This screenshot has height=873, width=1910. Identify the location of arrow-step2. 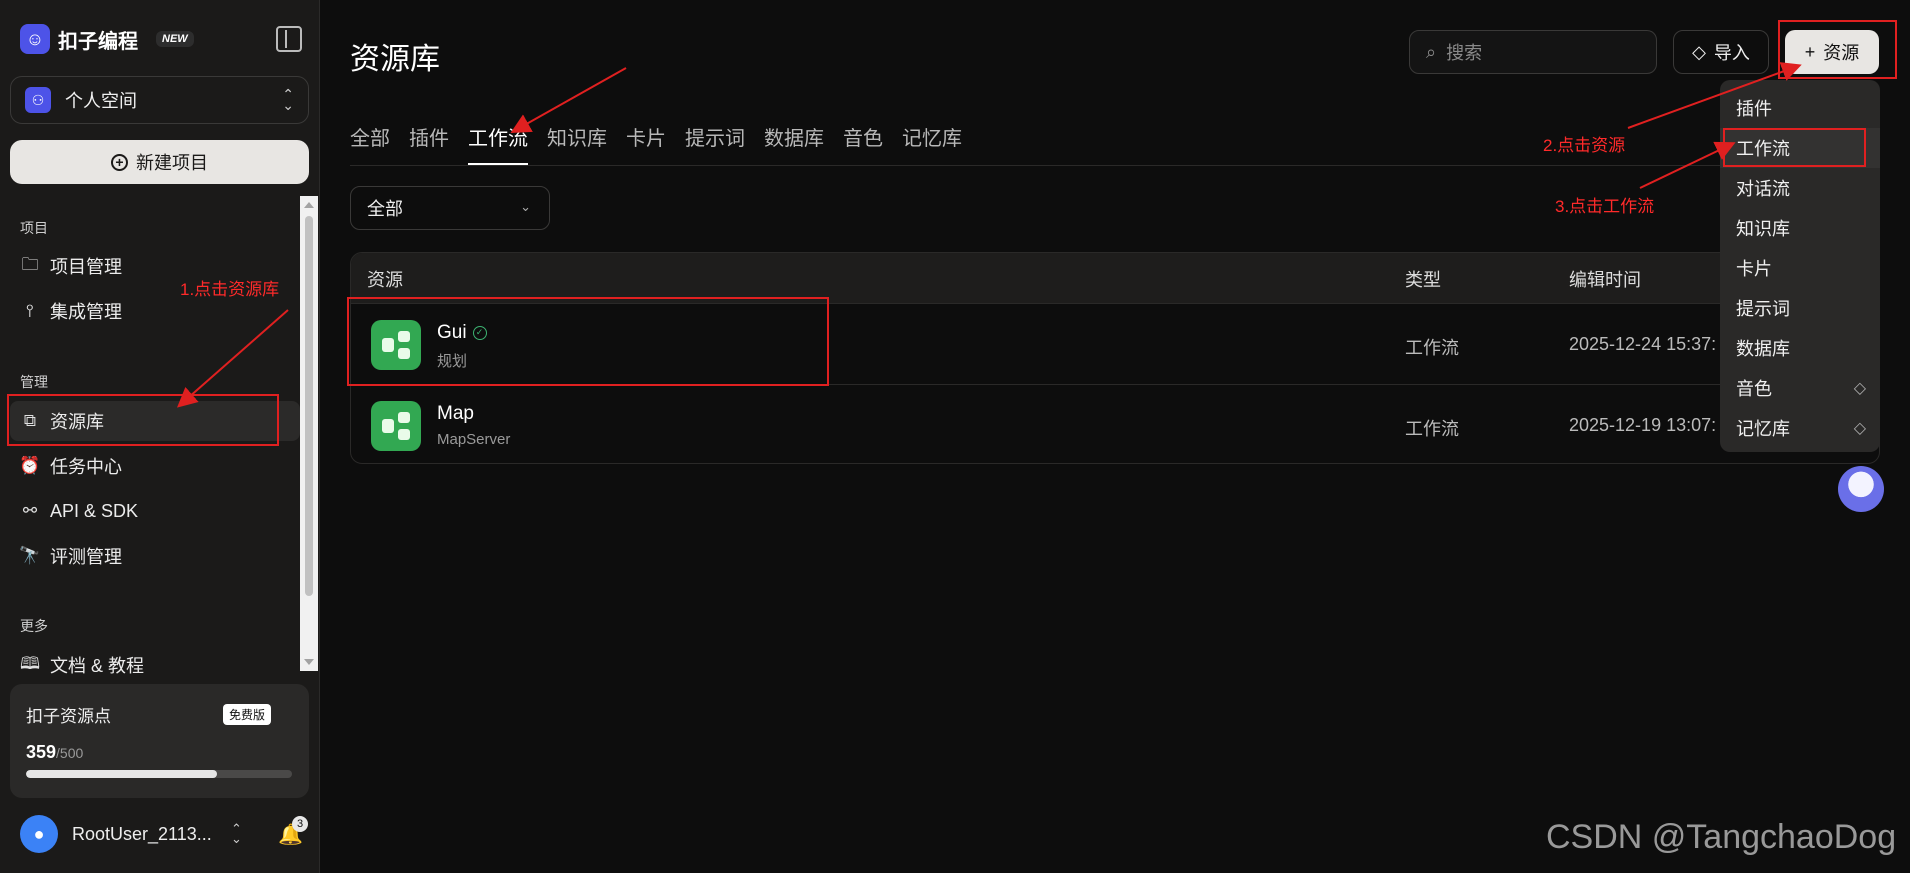
(1714, 95).